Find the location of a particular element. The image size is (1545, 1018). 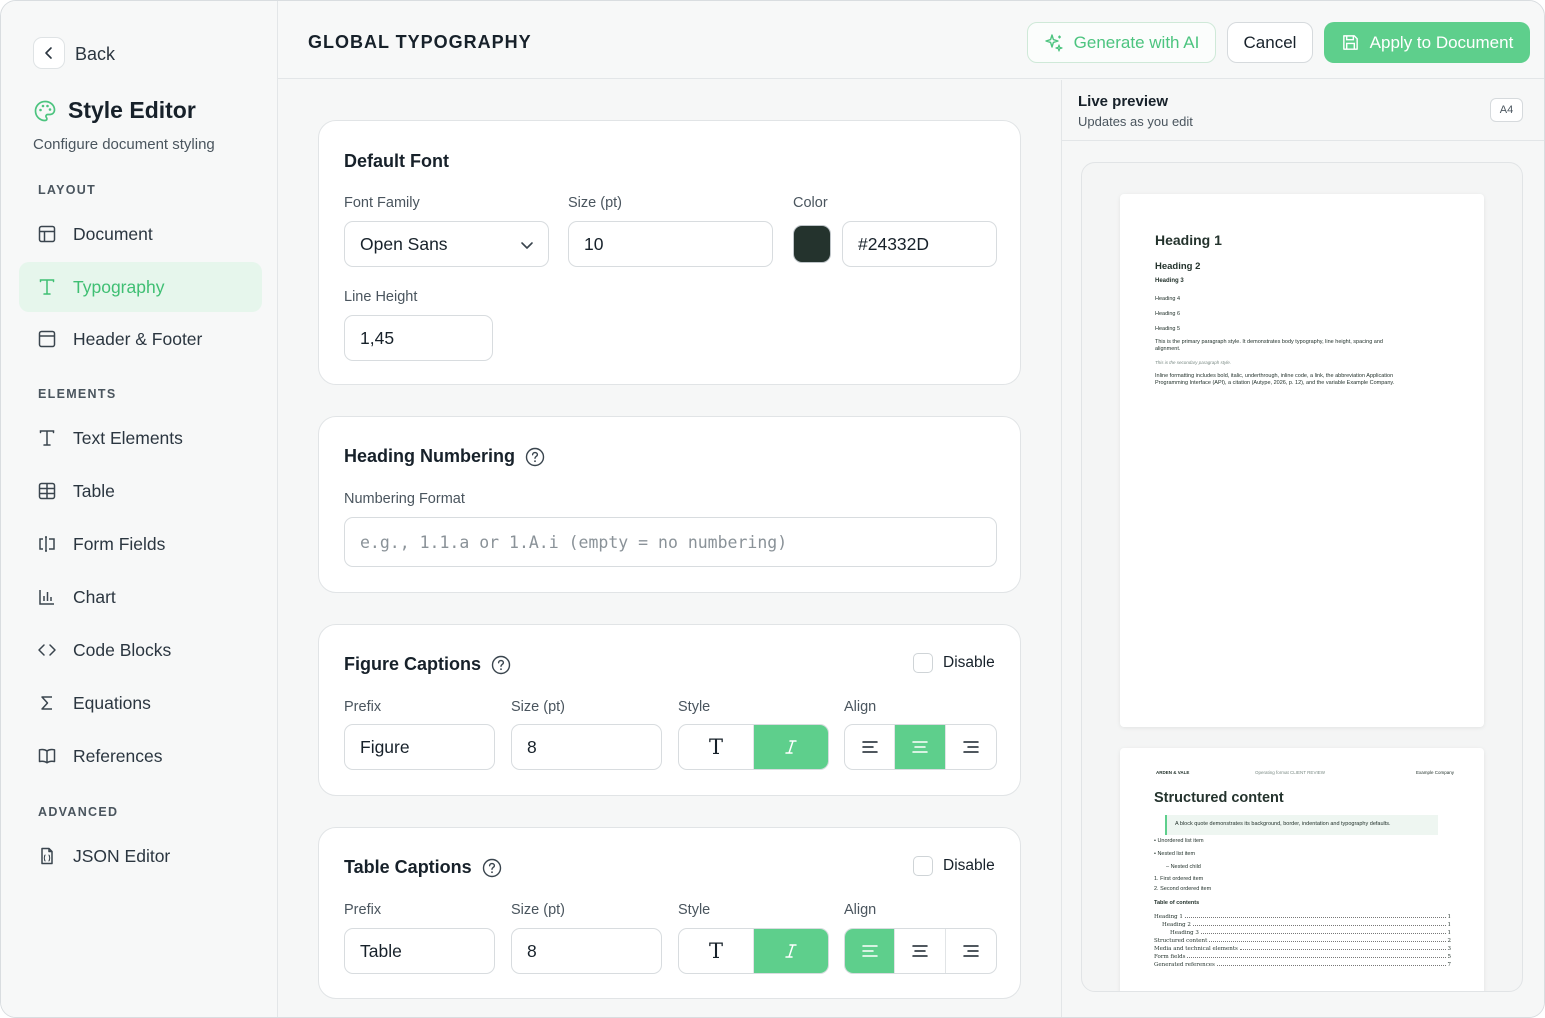

generate-with-ai-label: Generate with AI is located at coordinates (1136, 42).